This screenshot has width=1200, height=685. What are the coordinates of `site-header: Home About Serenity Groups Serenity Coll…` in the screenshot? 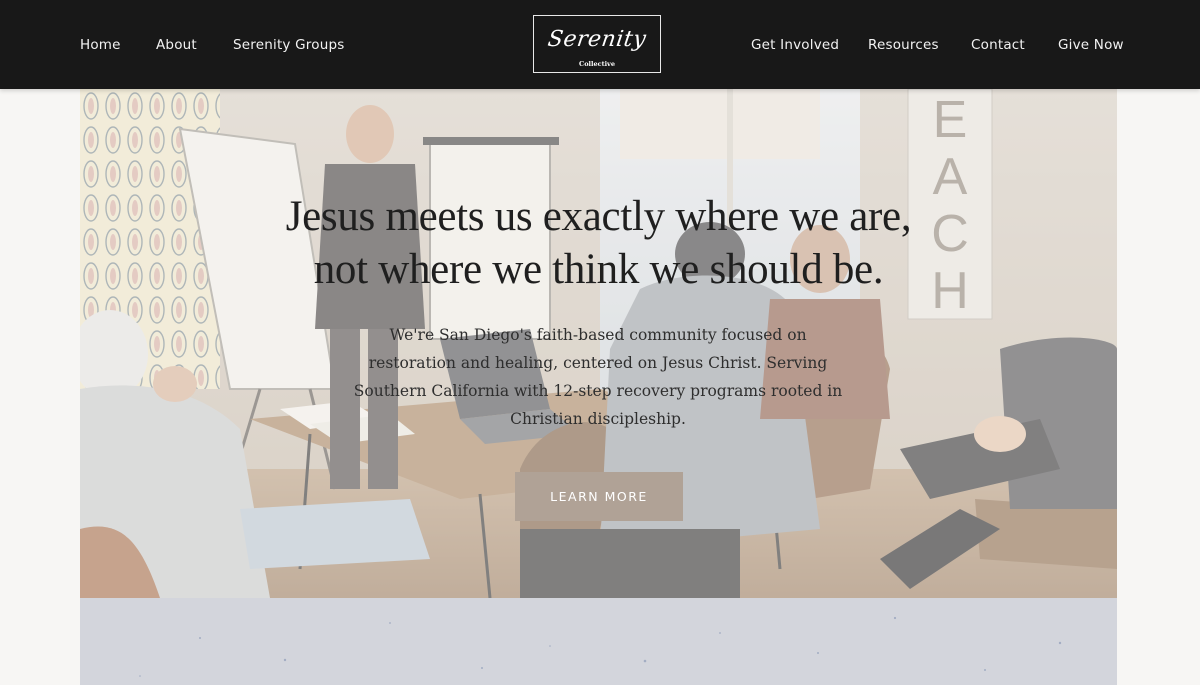 It's located at (600, 44).